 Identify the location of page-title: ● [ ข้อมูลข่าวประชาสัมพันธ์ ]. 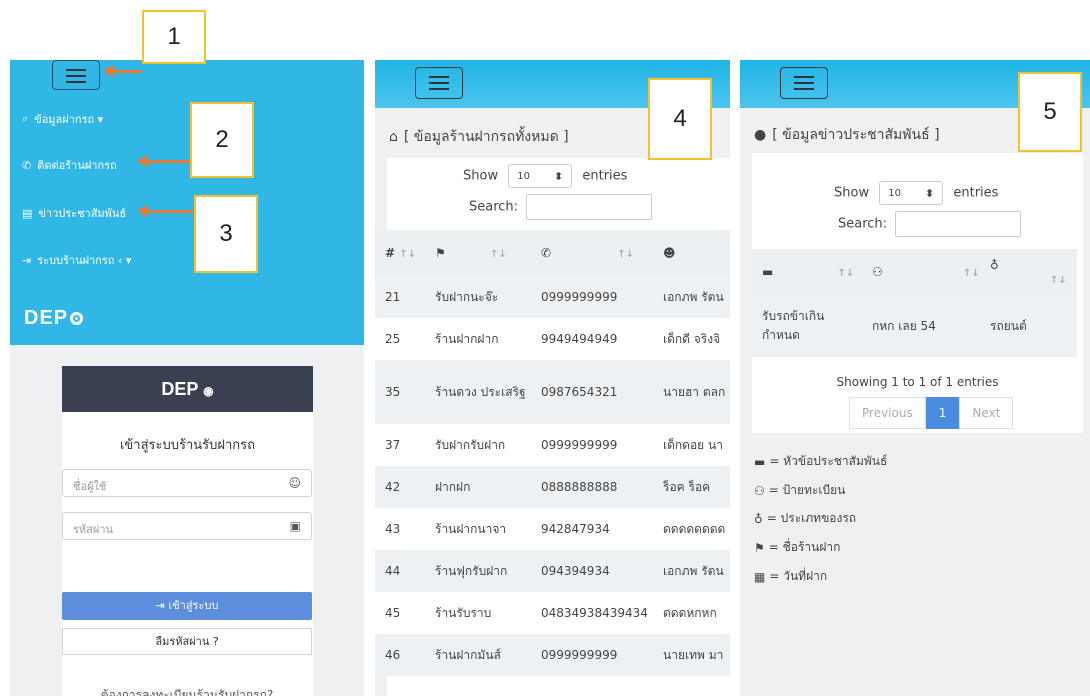
(847, 135).